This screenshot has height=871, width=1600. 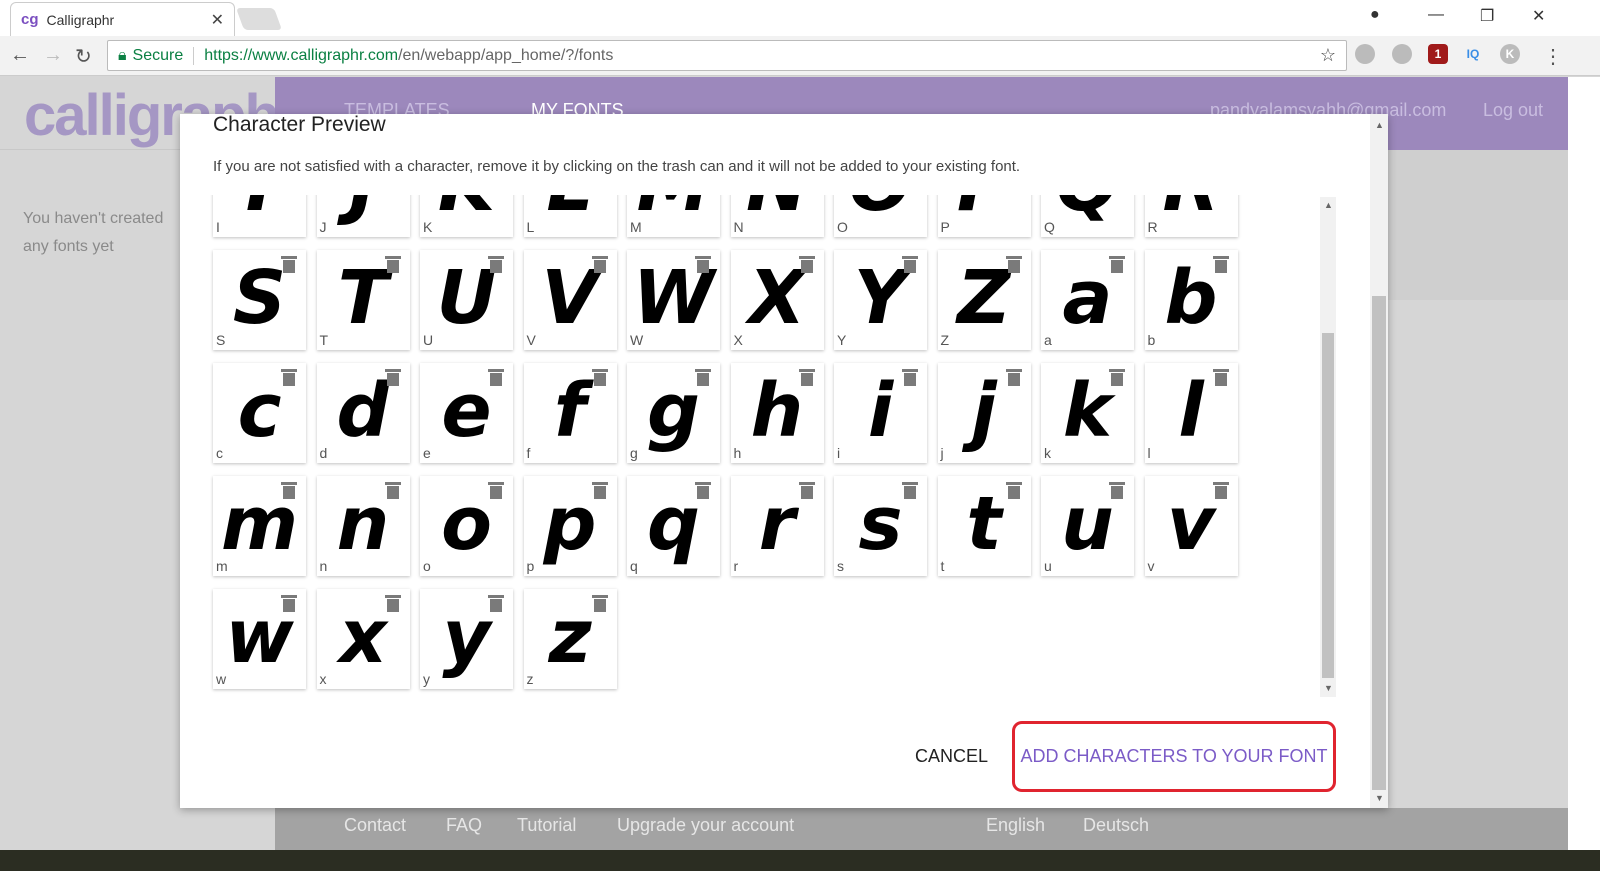 What do you see at coordinates (506, 55) in the screenshot?
I see `url-path: /en/webapp/app_home/?/fonts` at bounding box center [506, 55].